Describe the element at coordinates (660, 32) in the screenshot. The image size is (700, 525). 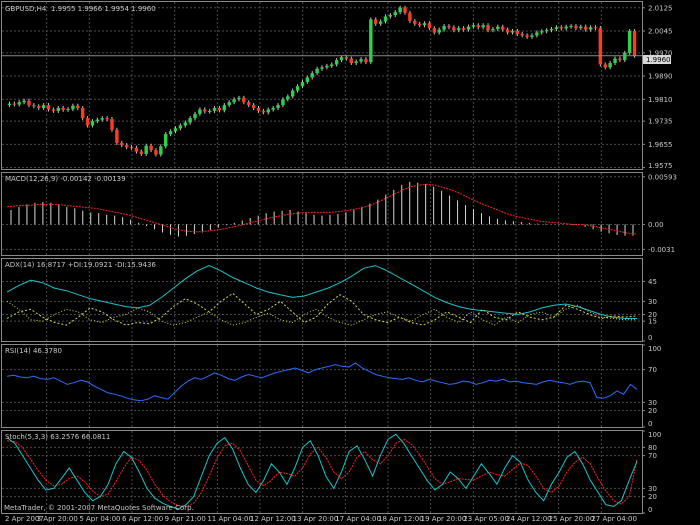
I see `axis-tick-label: 2.0045` at that location.